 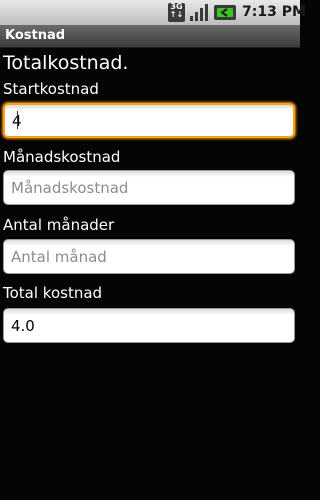 What do you see at coordinates (274, 12) in the screenshot?
I see `status-time: 7:13 PM` at bounding box center [274, 12].